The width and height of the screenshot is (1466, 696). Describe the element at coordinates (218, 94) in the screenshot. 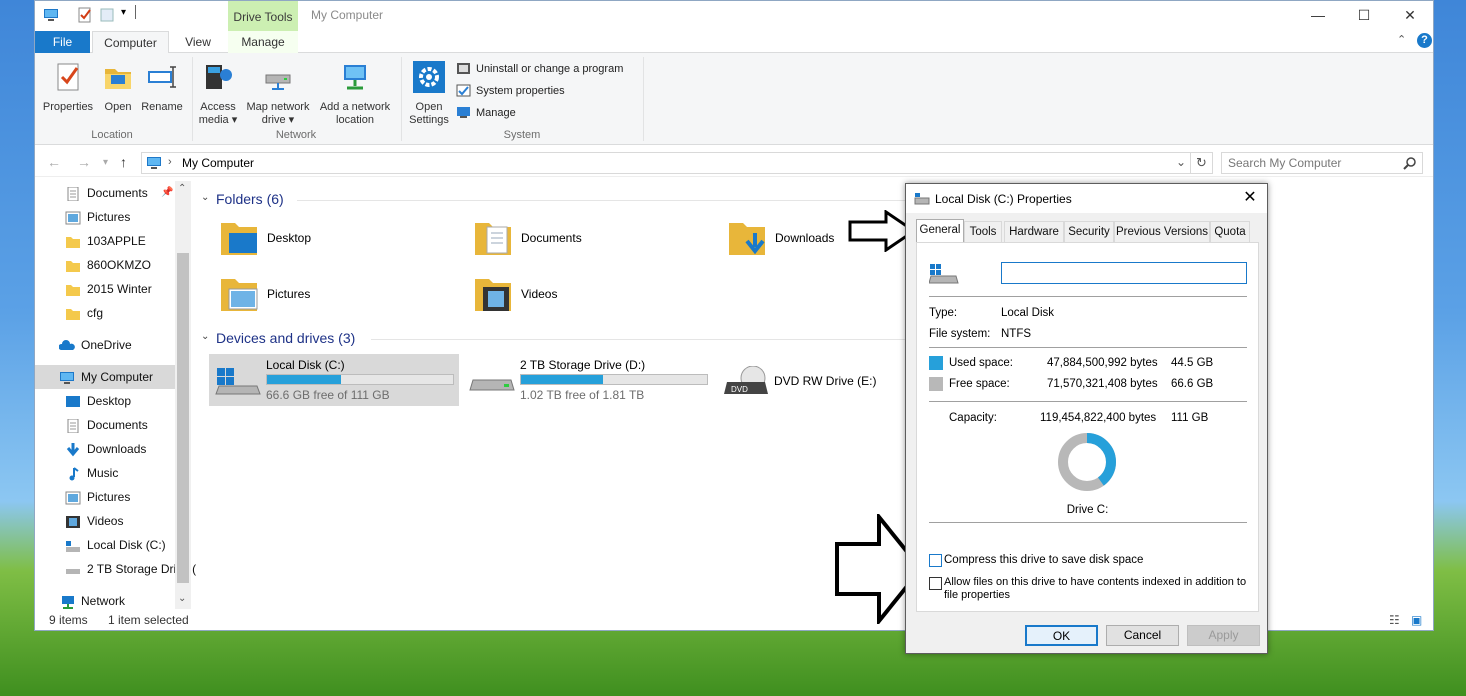

I see `access-media-button: Access media ▾` at that location.